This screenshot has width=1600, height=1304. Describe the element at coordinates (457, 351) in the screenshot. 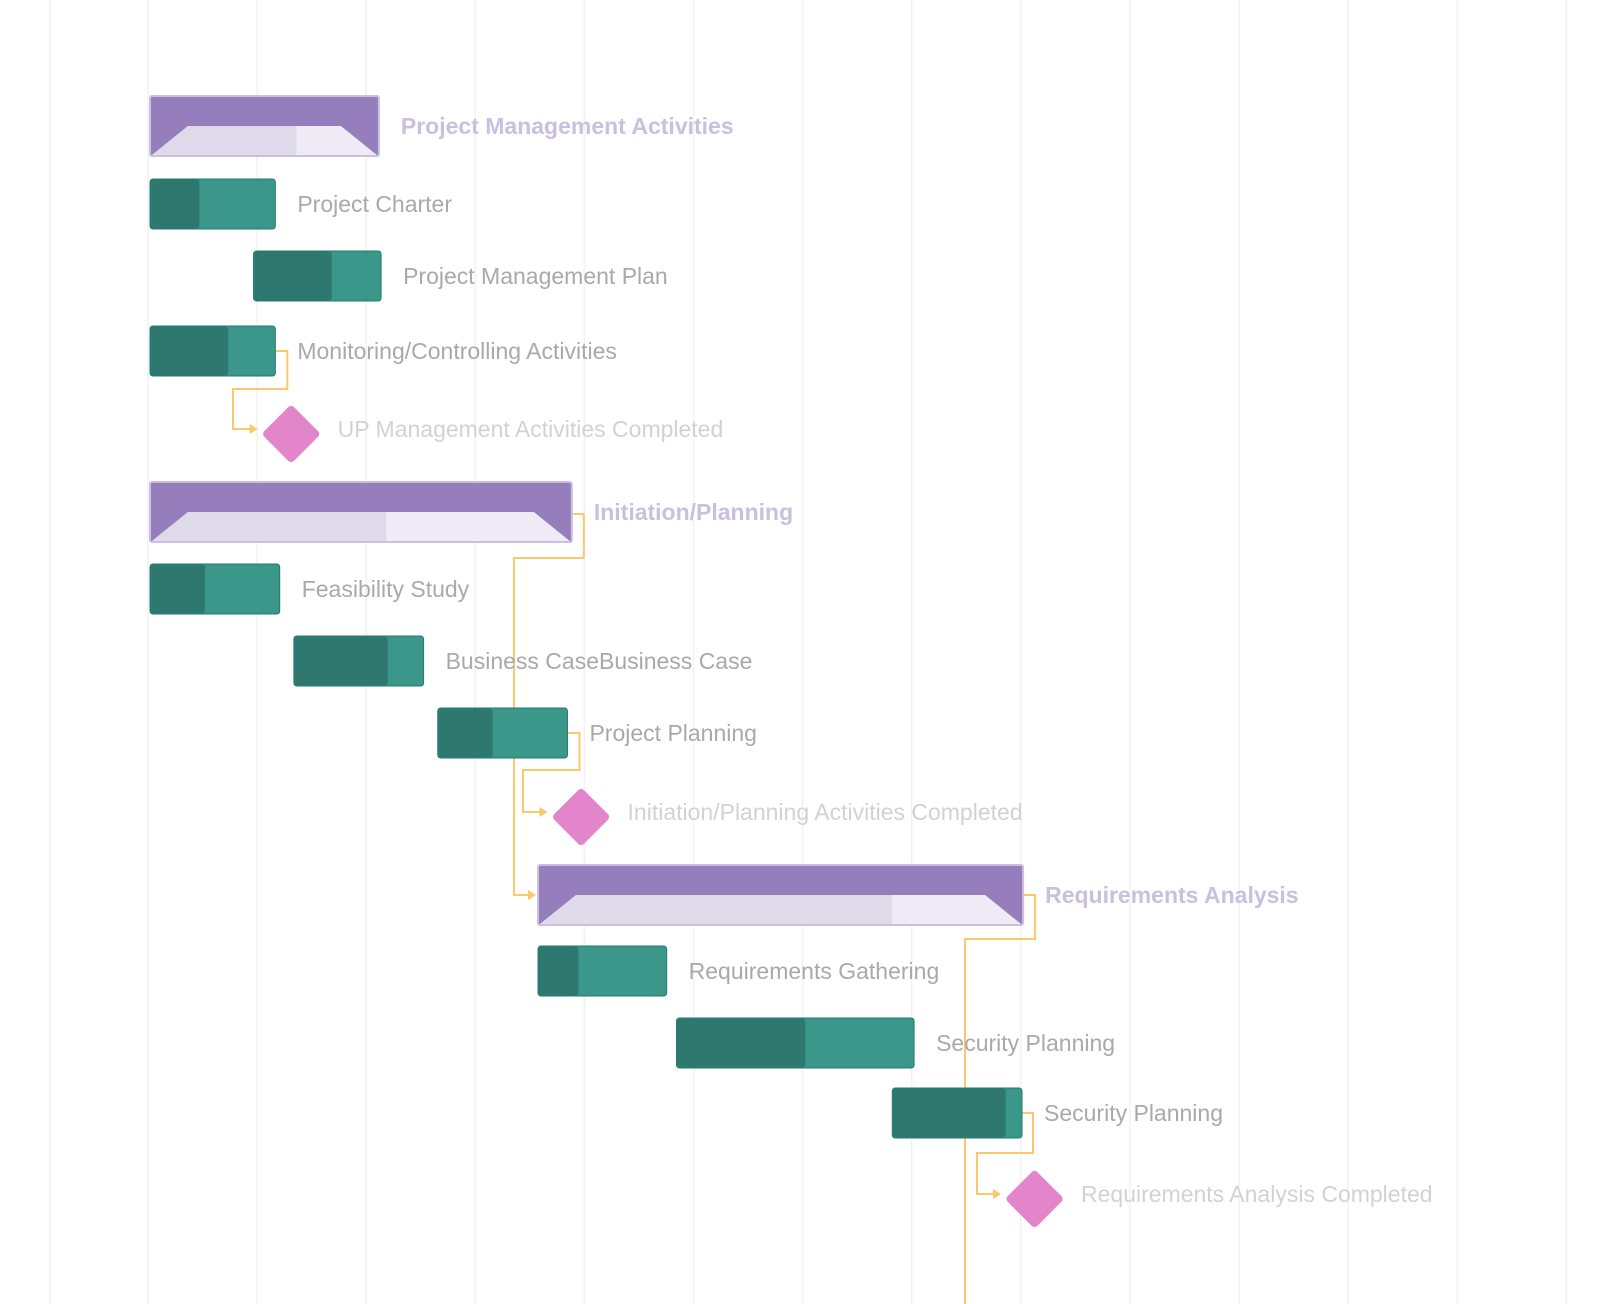

I see `task-label: Monitoring/Controlling Activities` at that location.